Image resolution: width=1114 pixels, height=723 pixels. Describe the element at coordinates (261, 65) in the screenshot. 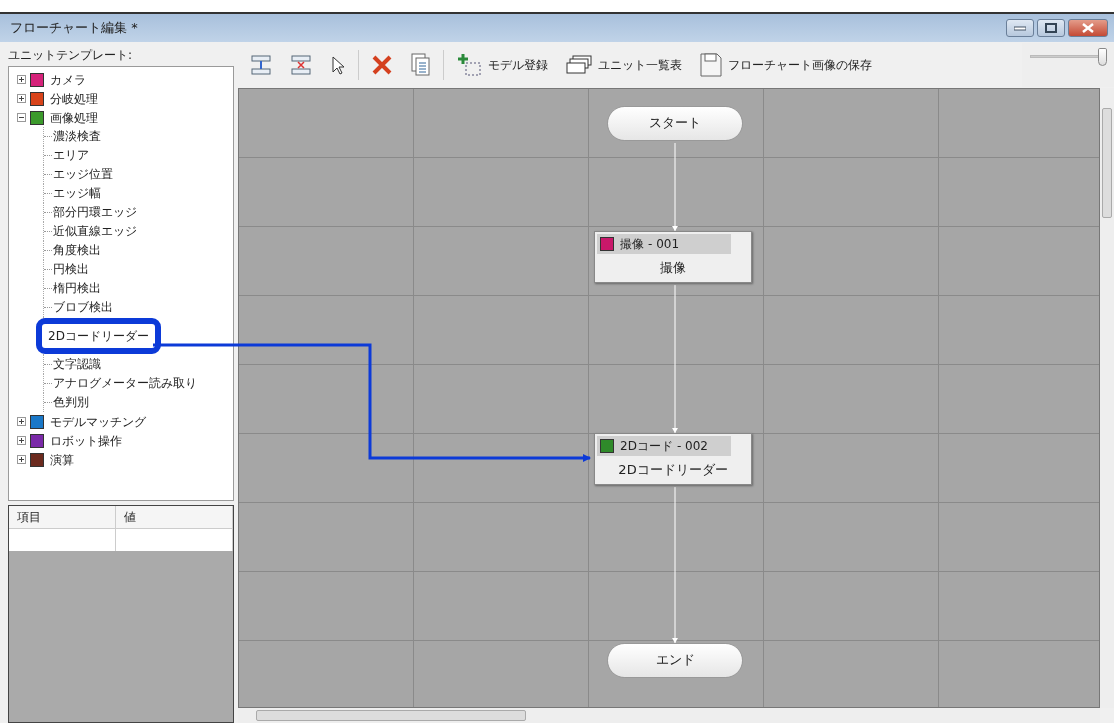

I see `add-connection-icon` at that location.